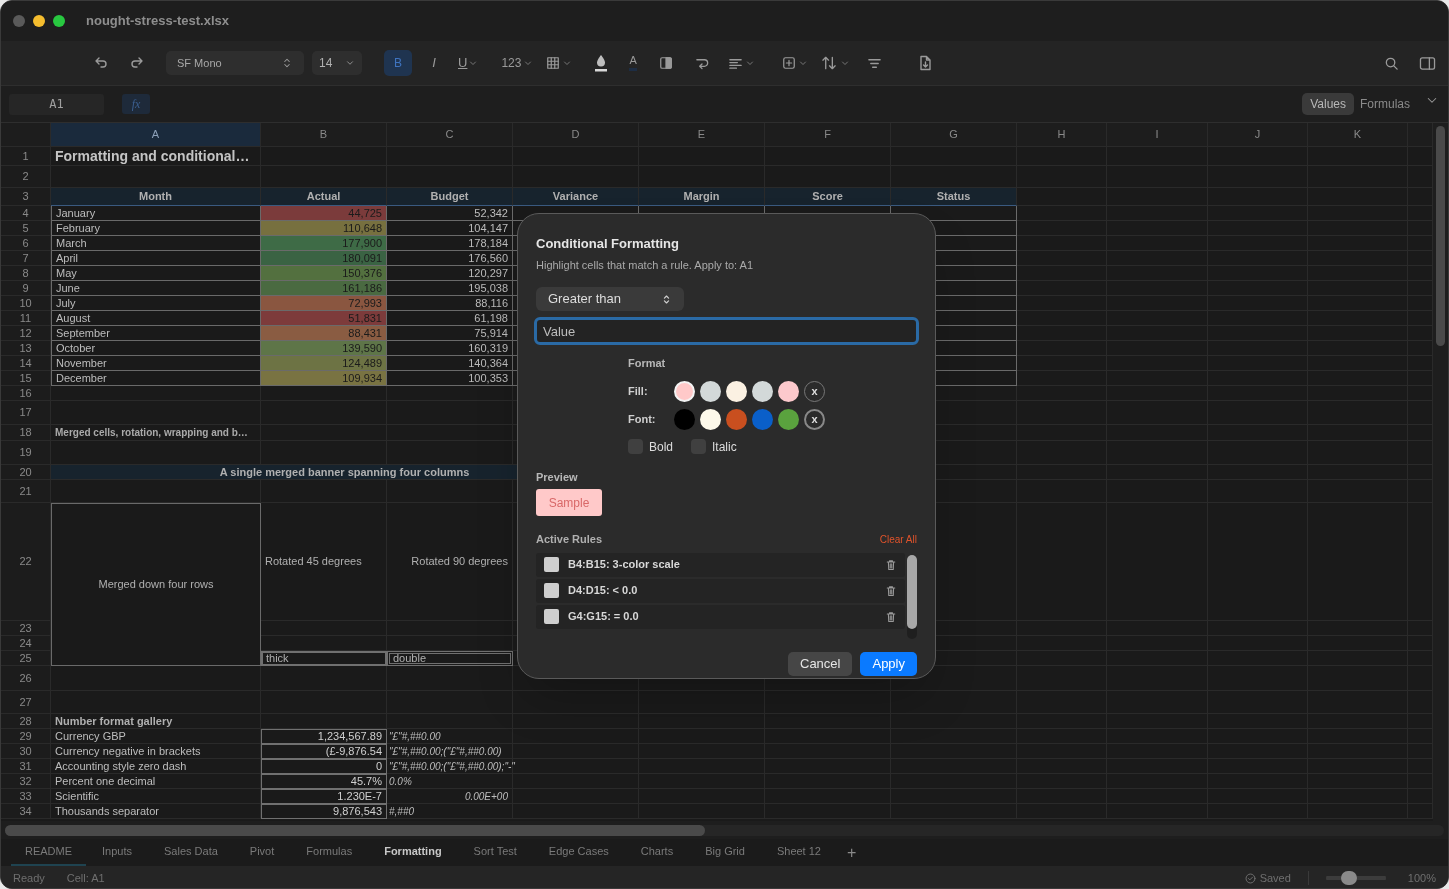 This screenshot has width=1449, height=889. Describe the element at coordinates (720, 564) in the screenshot. I see `rule-row: B4:B15: 3-color scale` at that location.